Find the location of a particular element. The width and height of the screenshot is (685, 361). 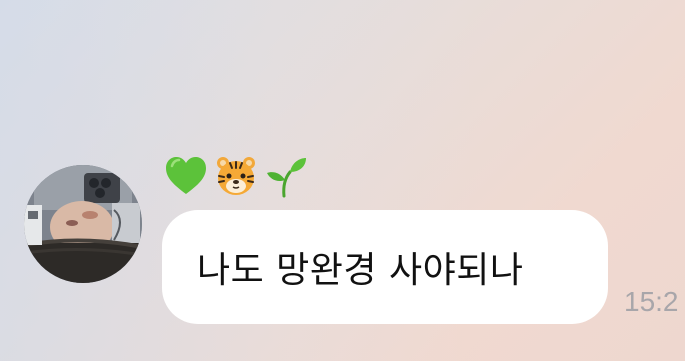

sender-name-emojis is located at coordinates (236, 176).